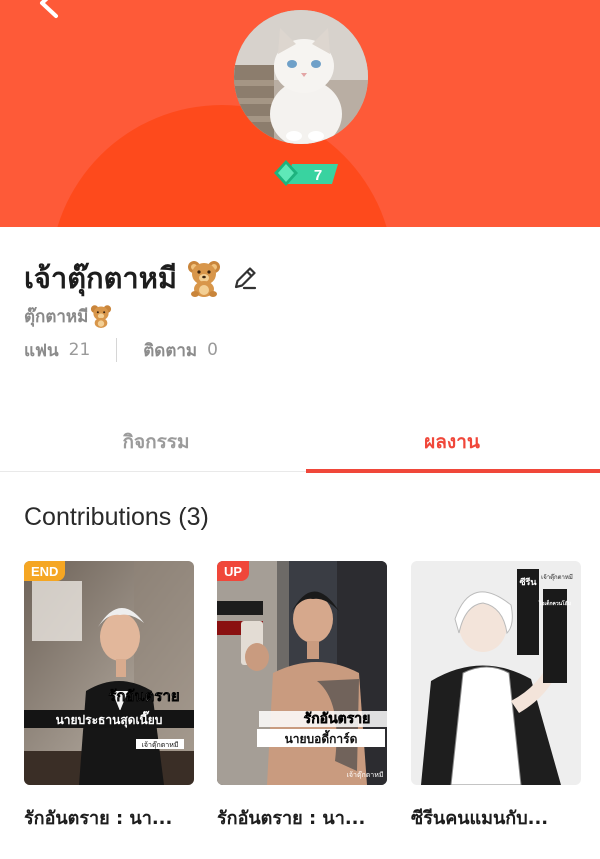 This screenshot has height=859, width=600. I want to click on back-button, so click(47, 10).